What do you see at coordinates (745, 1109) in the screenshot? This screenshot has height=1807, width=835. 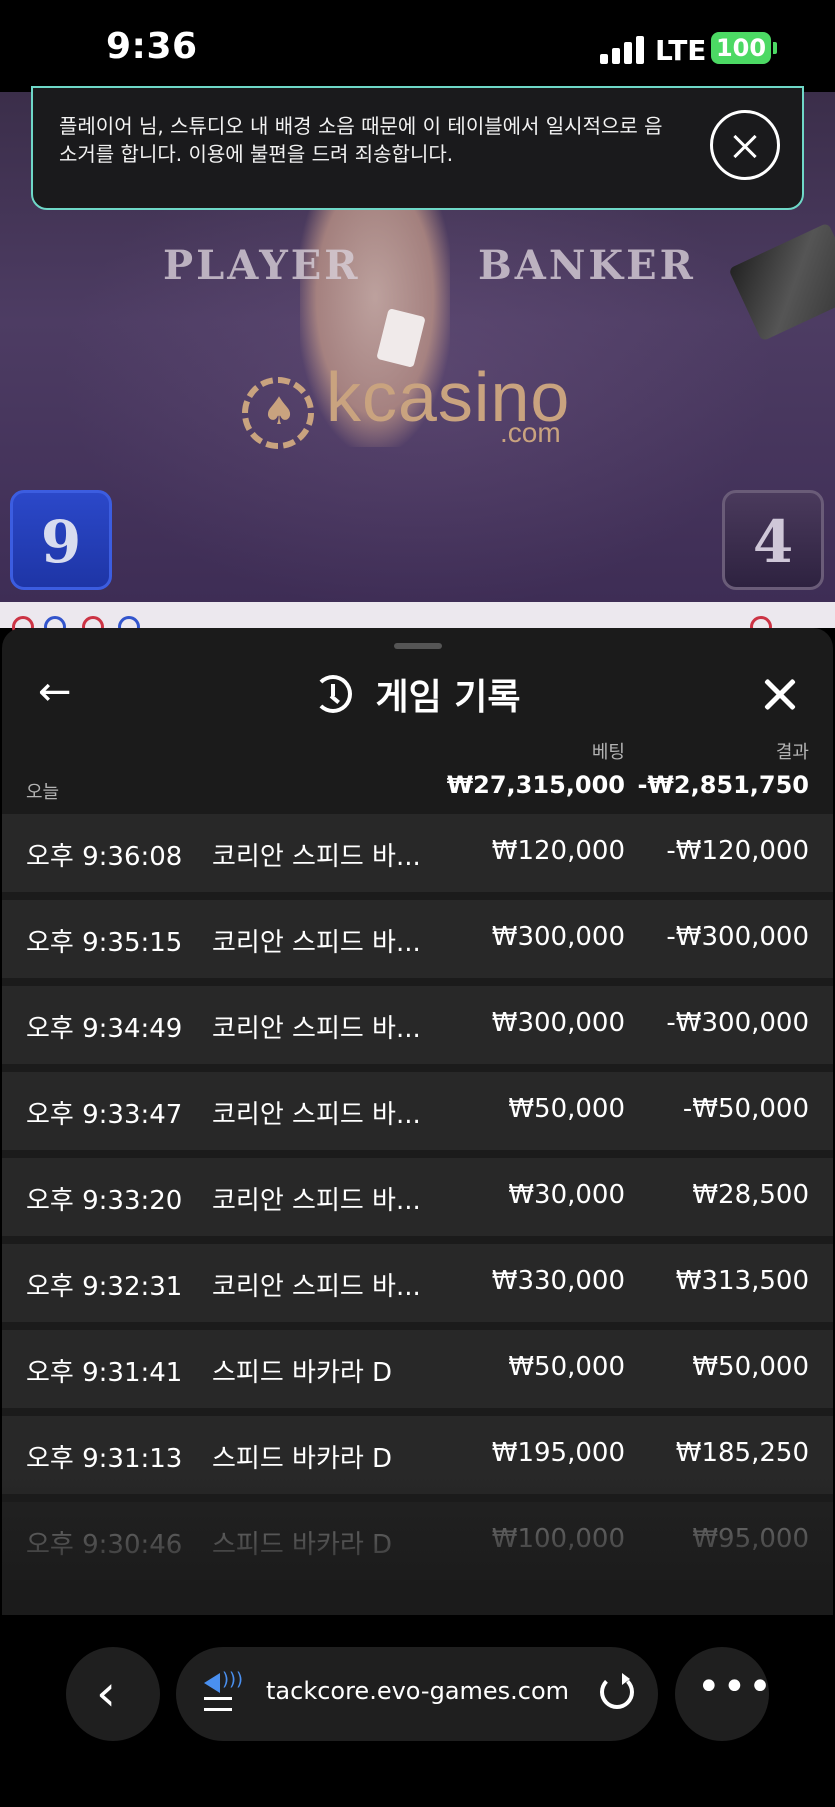 I see `row-result: -₩50,000` at bounding box center [745, 1109].